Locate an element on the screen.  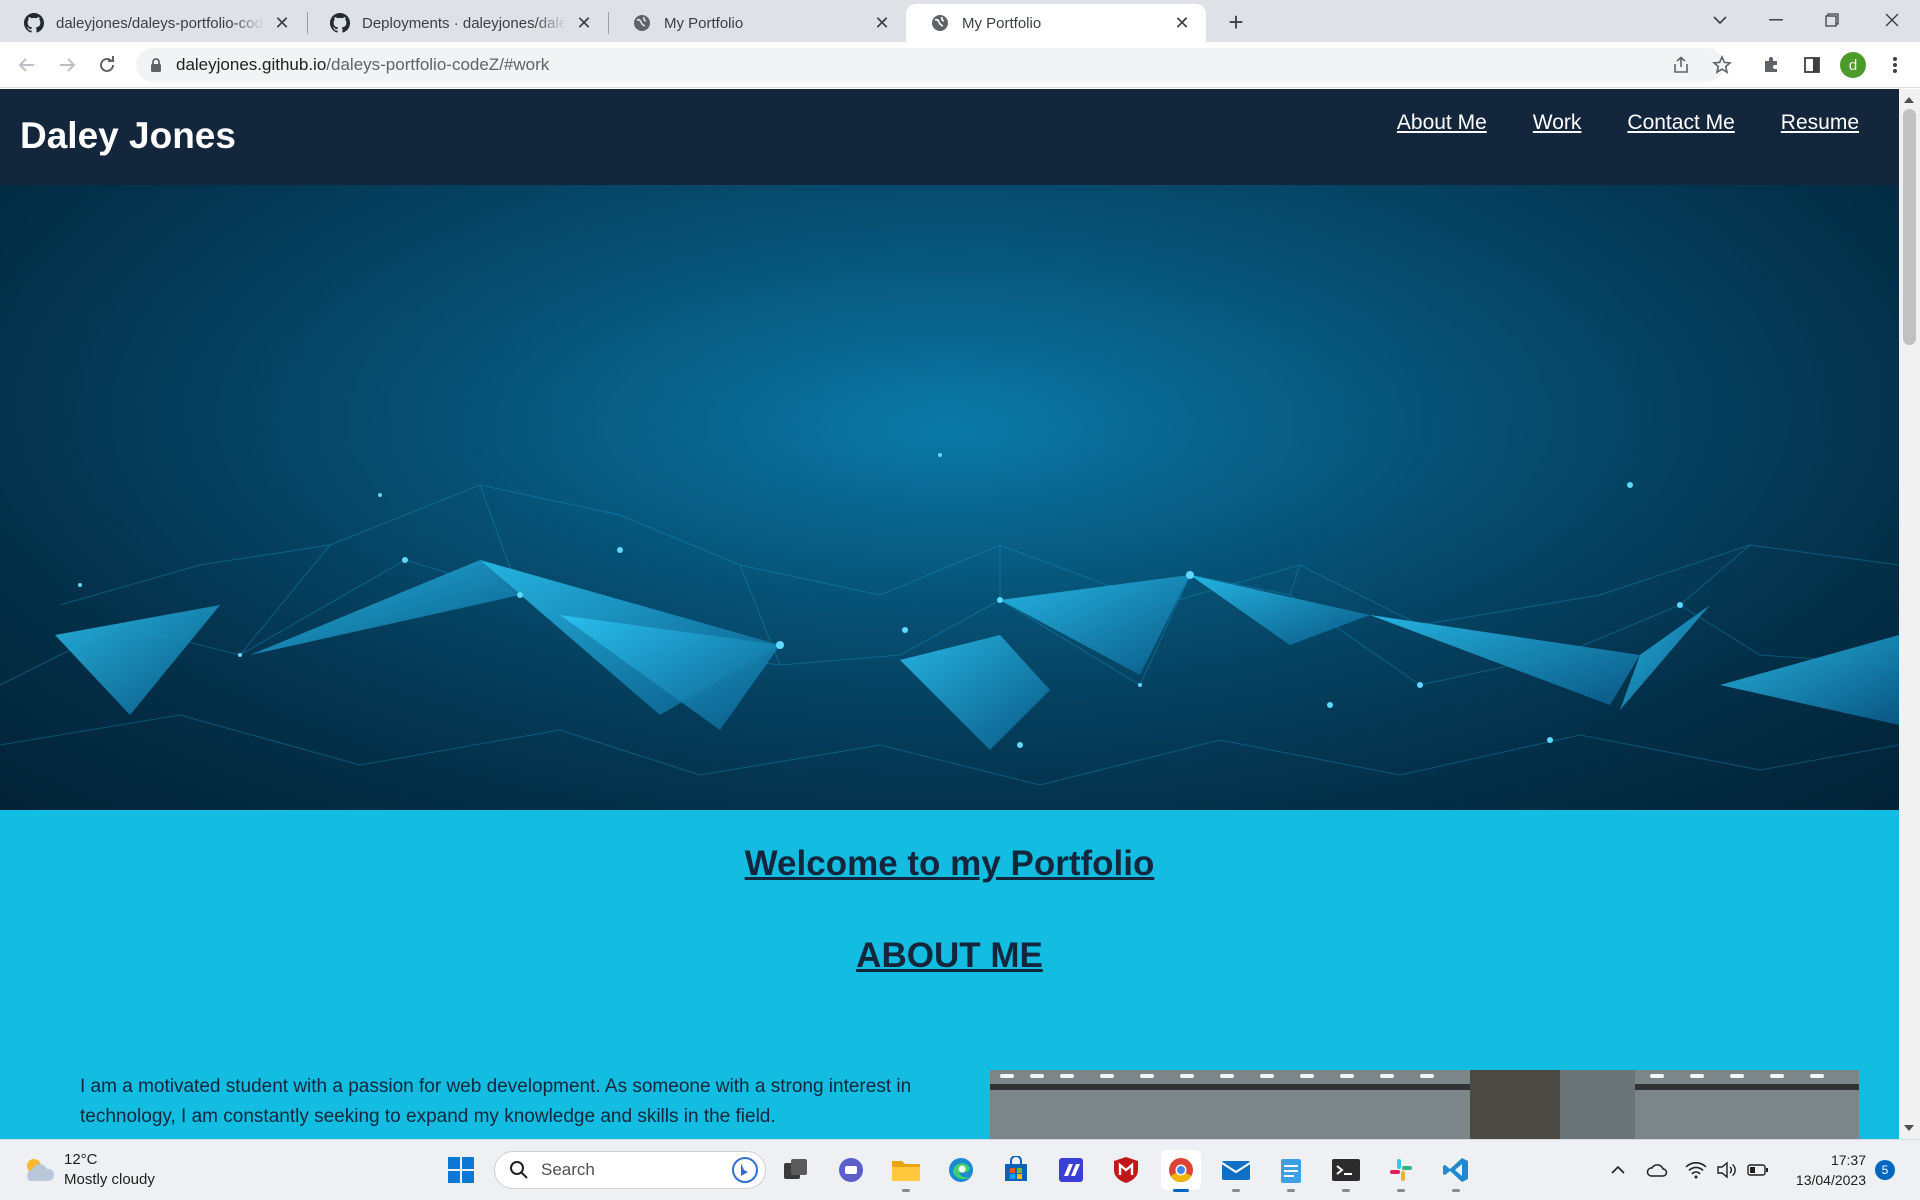
weather-temperature: 12°C is located at coordinates (81, 1159).